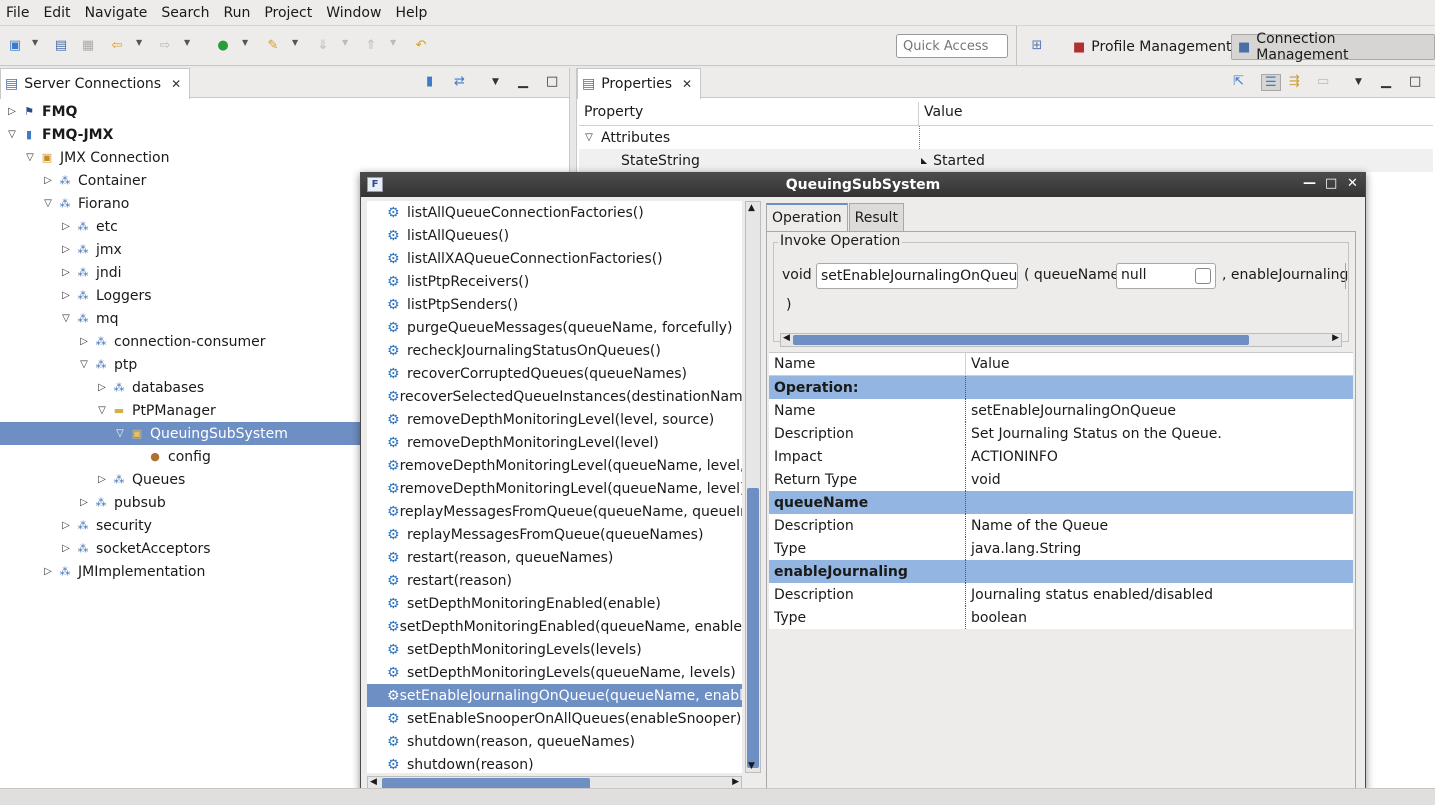 This screenshot has width=1435, height=805. What do you see at coordinates (273, 45) in the screenshot?
I see `tools-icon: ✎` at bounding box center [273, 45].